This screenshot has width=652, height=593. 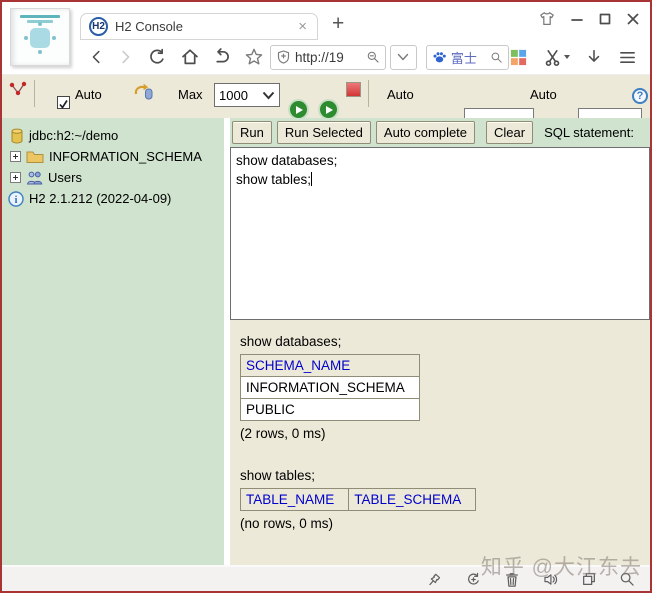 What do you see at coordinates (190, 57) in the screenshot?
I see `home-button` at bounding box center [190, 57].